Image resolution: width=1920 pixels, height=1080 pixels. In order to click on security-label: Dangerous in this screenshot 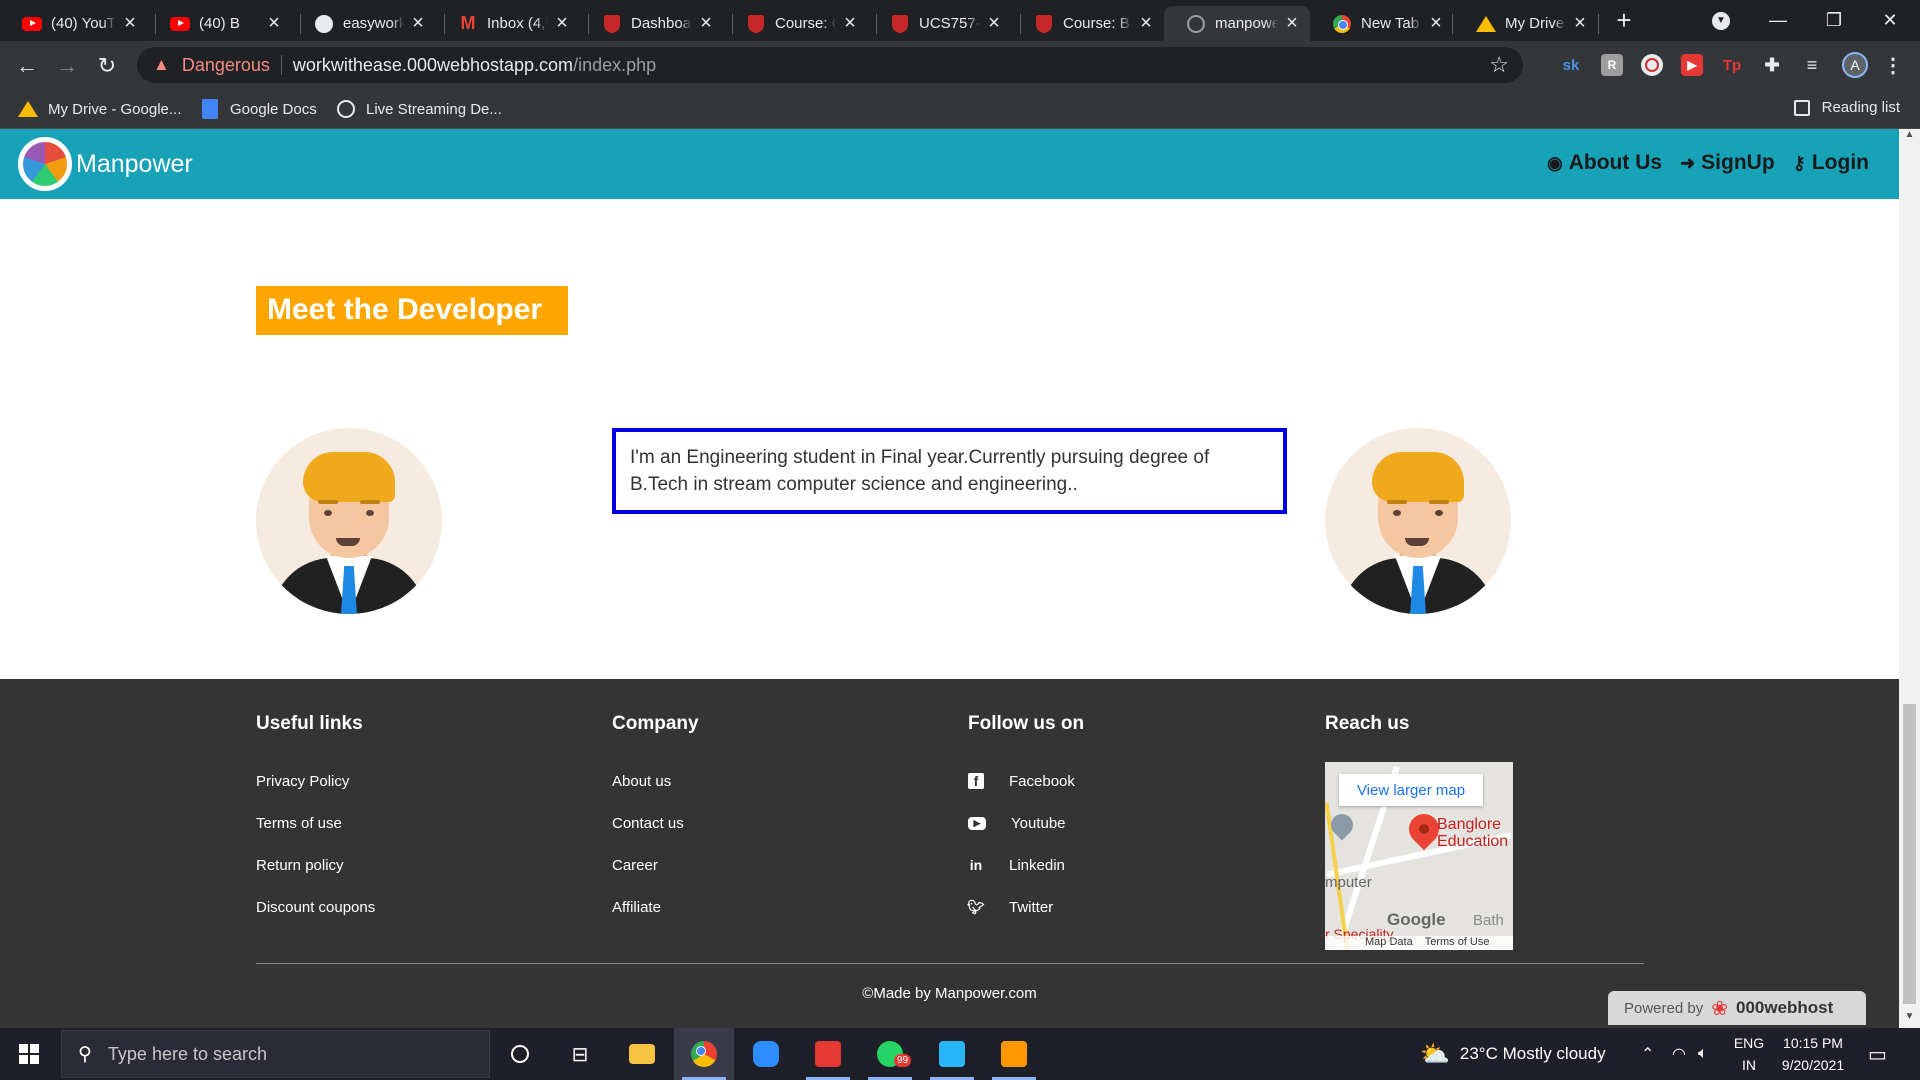, I will do `click(226, 65)`.